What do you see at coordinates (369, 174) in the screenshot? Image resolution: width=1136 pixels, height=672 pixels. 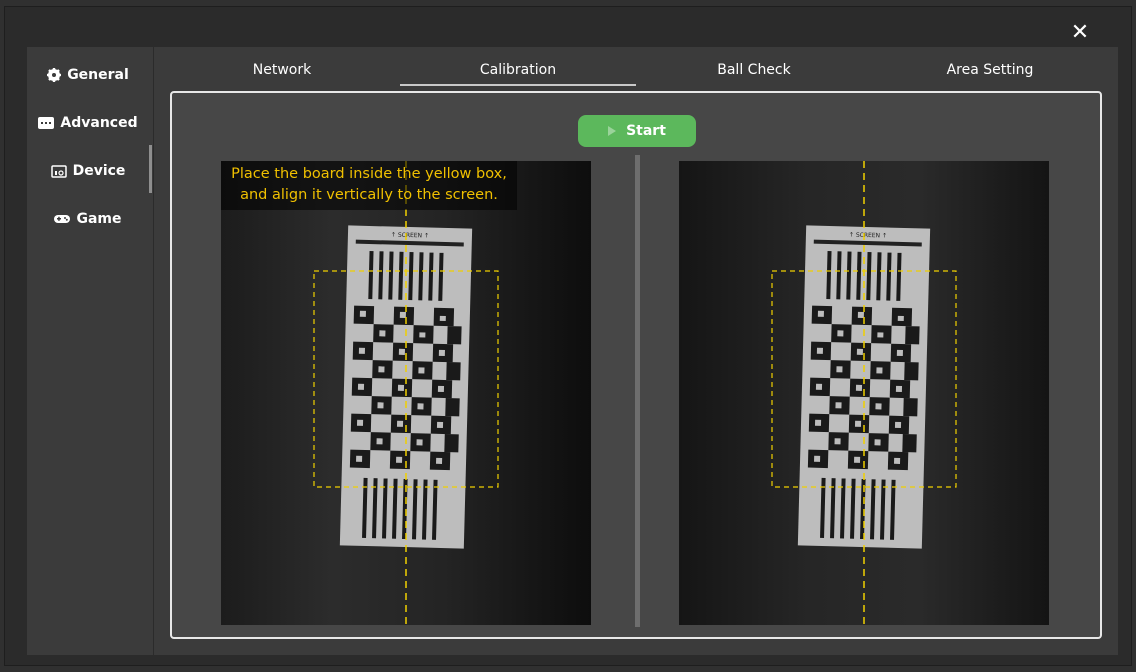 I see `instruction-line: Place the board inside the yellow box,` at bounding box center [369, 174].